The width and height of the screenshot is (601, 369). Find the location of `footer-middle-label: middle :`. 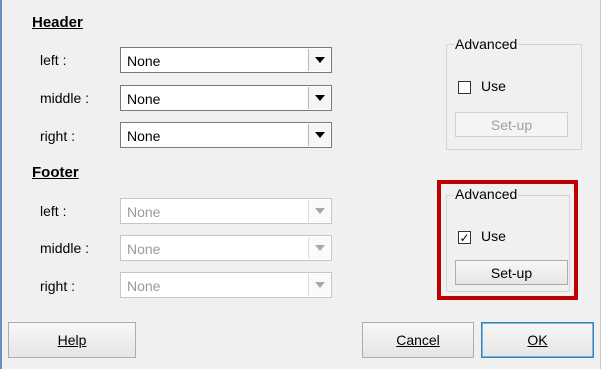

footer-middle-label: middle : is located at coordinates (65, 248).